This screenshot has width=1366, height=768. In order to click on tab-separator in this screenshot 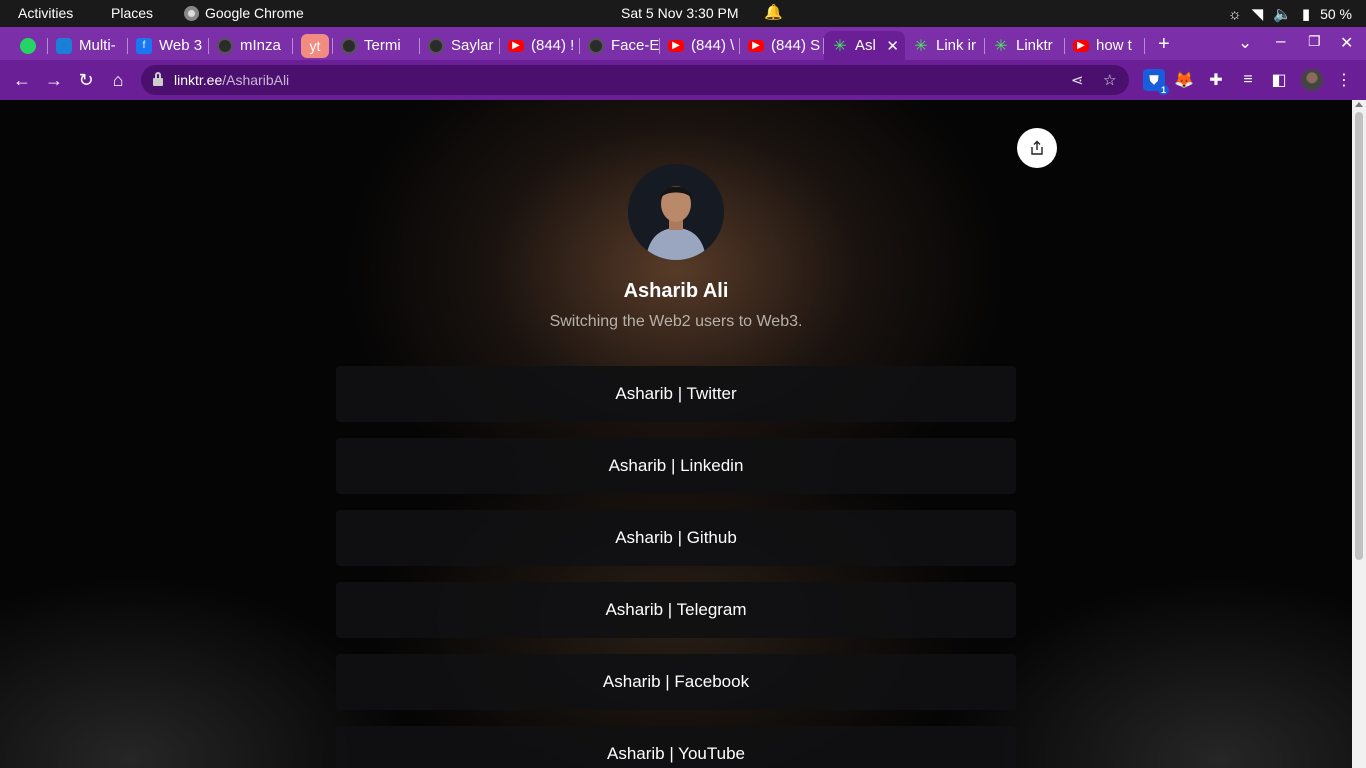, I will do `click(1144, 46)`.